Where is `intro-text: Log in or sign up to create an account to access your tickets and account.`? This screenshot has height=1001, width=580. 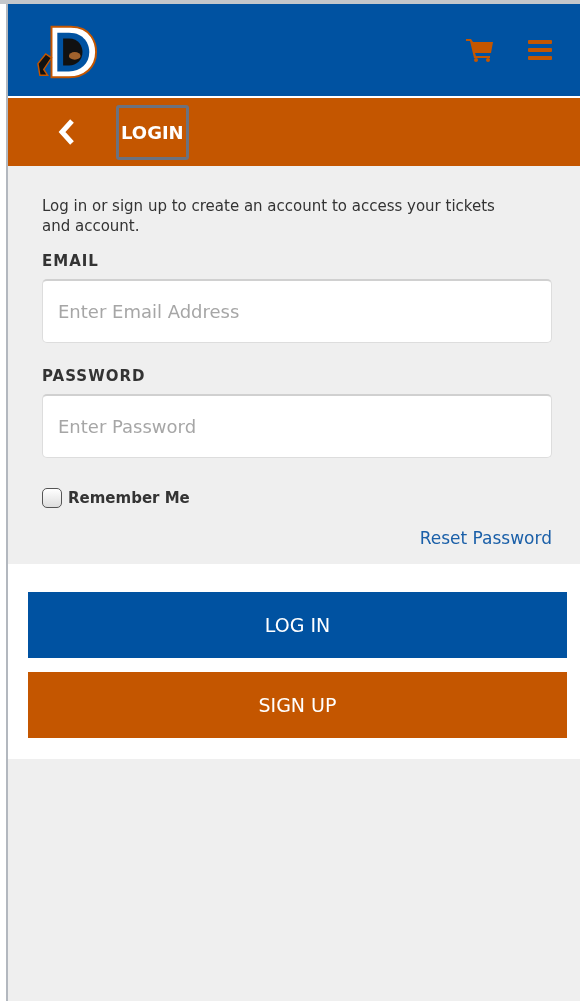 intro-text: Log in or sign up to create an account to access your tickets and account. is located at coordinates (269, 216).